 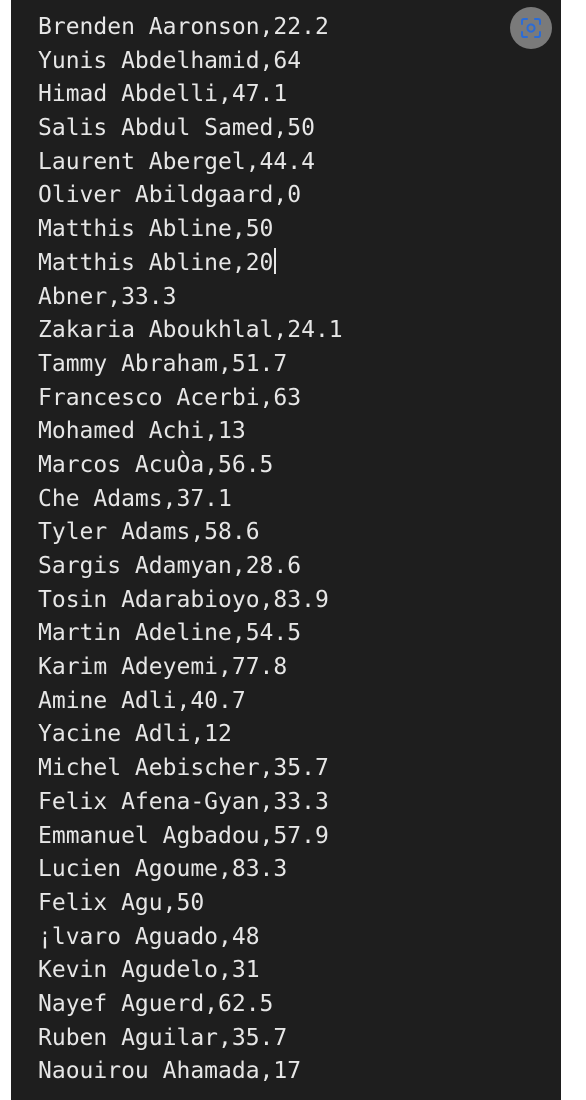 What do you see at coordinates (107, 296) in the screenshot?
I see `editor-line-text: Abner,33.3` at bounding box center [107, 296].